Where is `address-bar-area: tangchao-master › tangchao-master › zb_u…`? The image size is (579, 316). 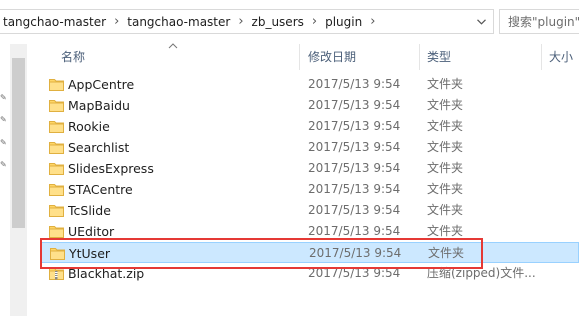 address-bar-area: tangchao-master › tangchao-master › zb_u… is located at coordinates (289, 22).